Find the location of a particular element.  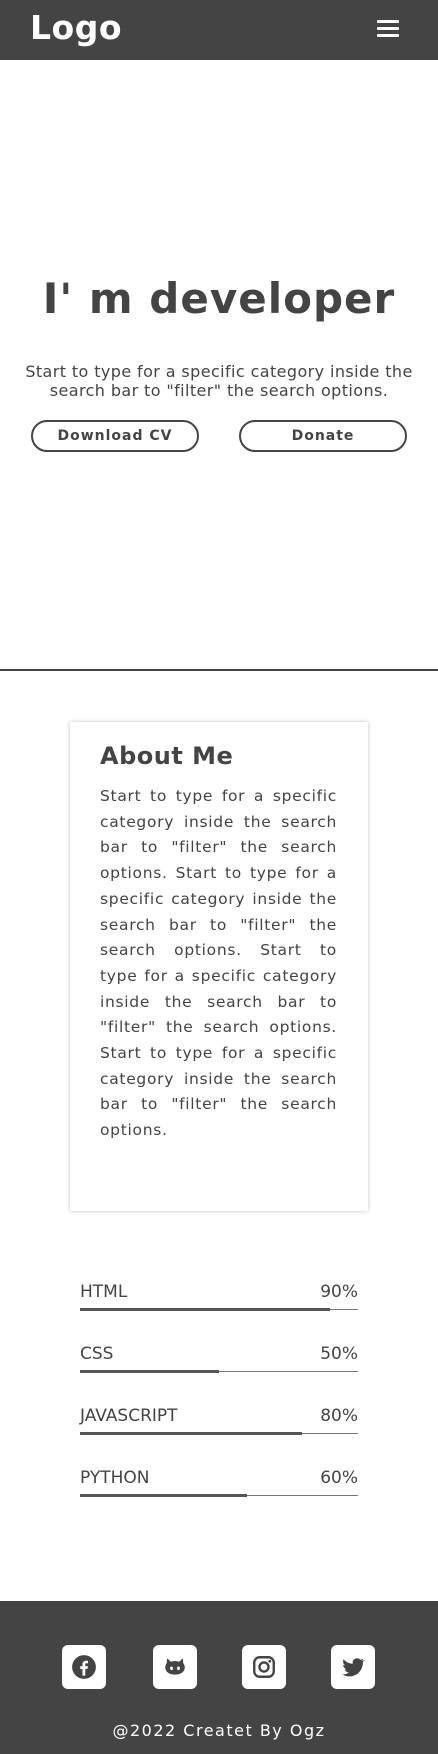

skill-percent: 60% is located at coordinates (339, 1478).